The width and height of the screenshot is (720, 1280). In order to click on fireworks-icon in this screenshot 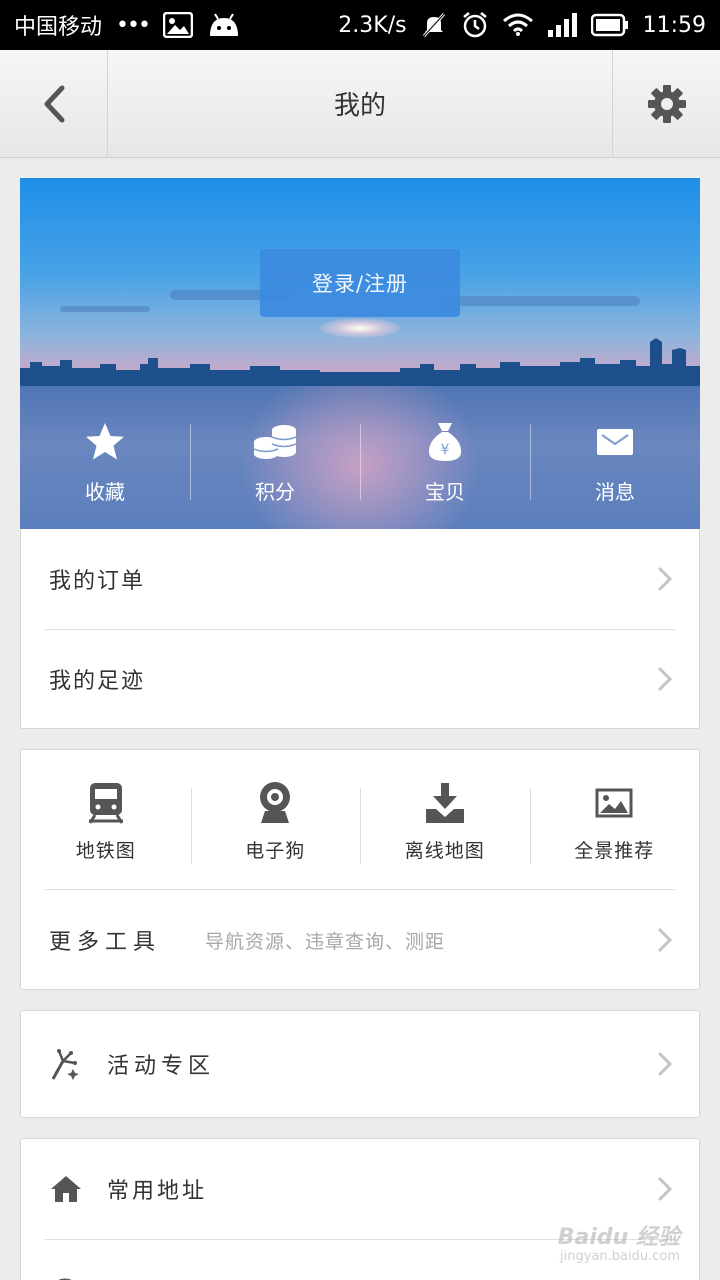, I will do `click(65, 1064)`.